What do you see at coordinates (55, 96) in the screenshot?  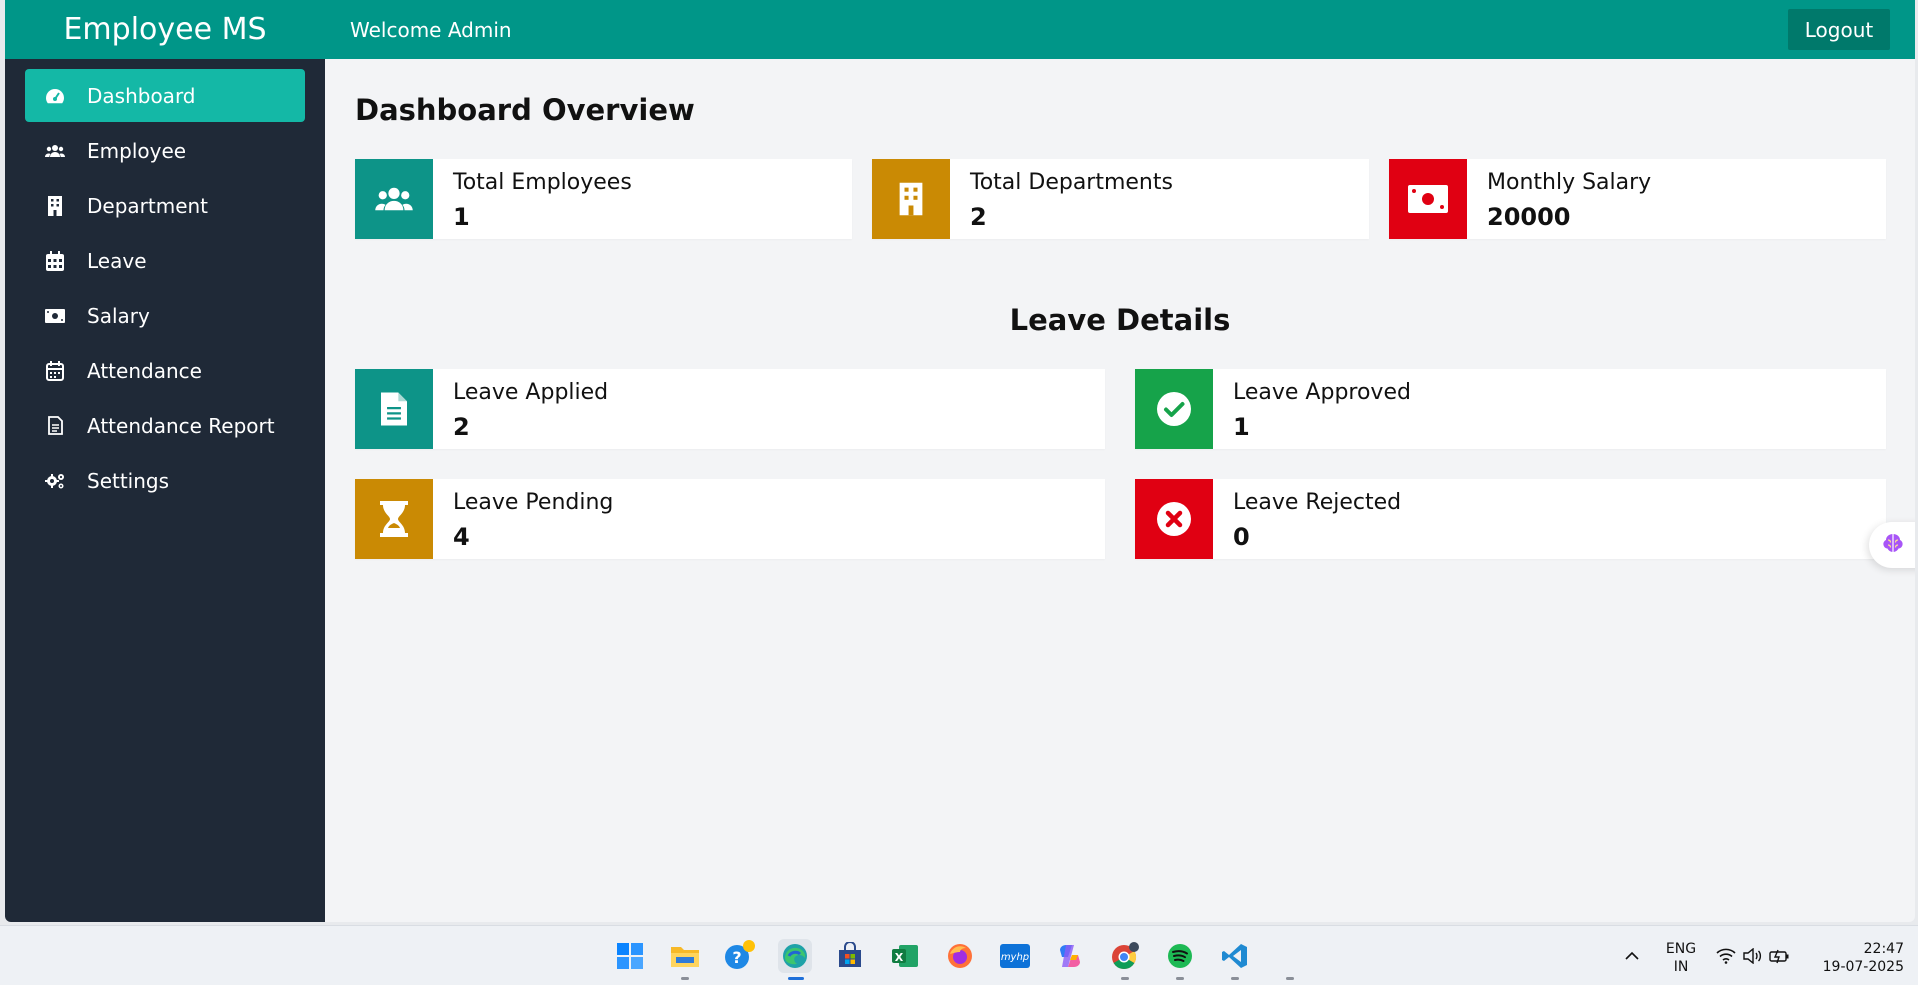 I see `dashboard-gauge-icon` at bounding box center [55, 96].